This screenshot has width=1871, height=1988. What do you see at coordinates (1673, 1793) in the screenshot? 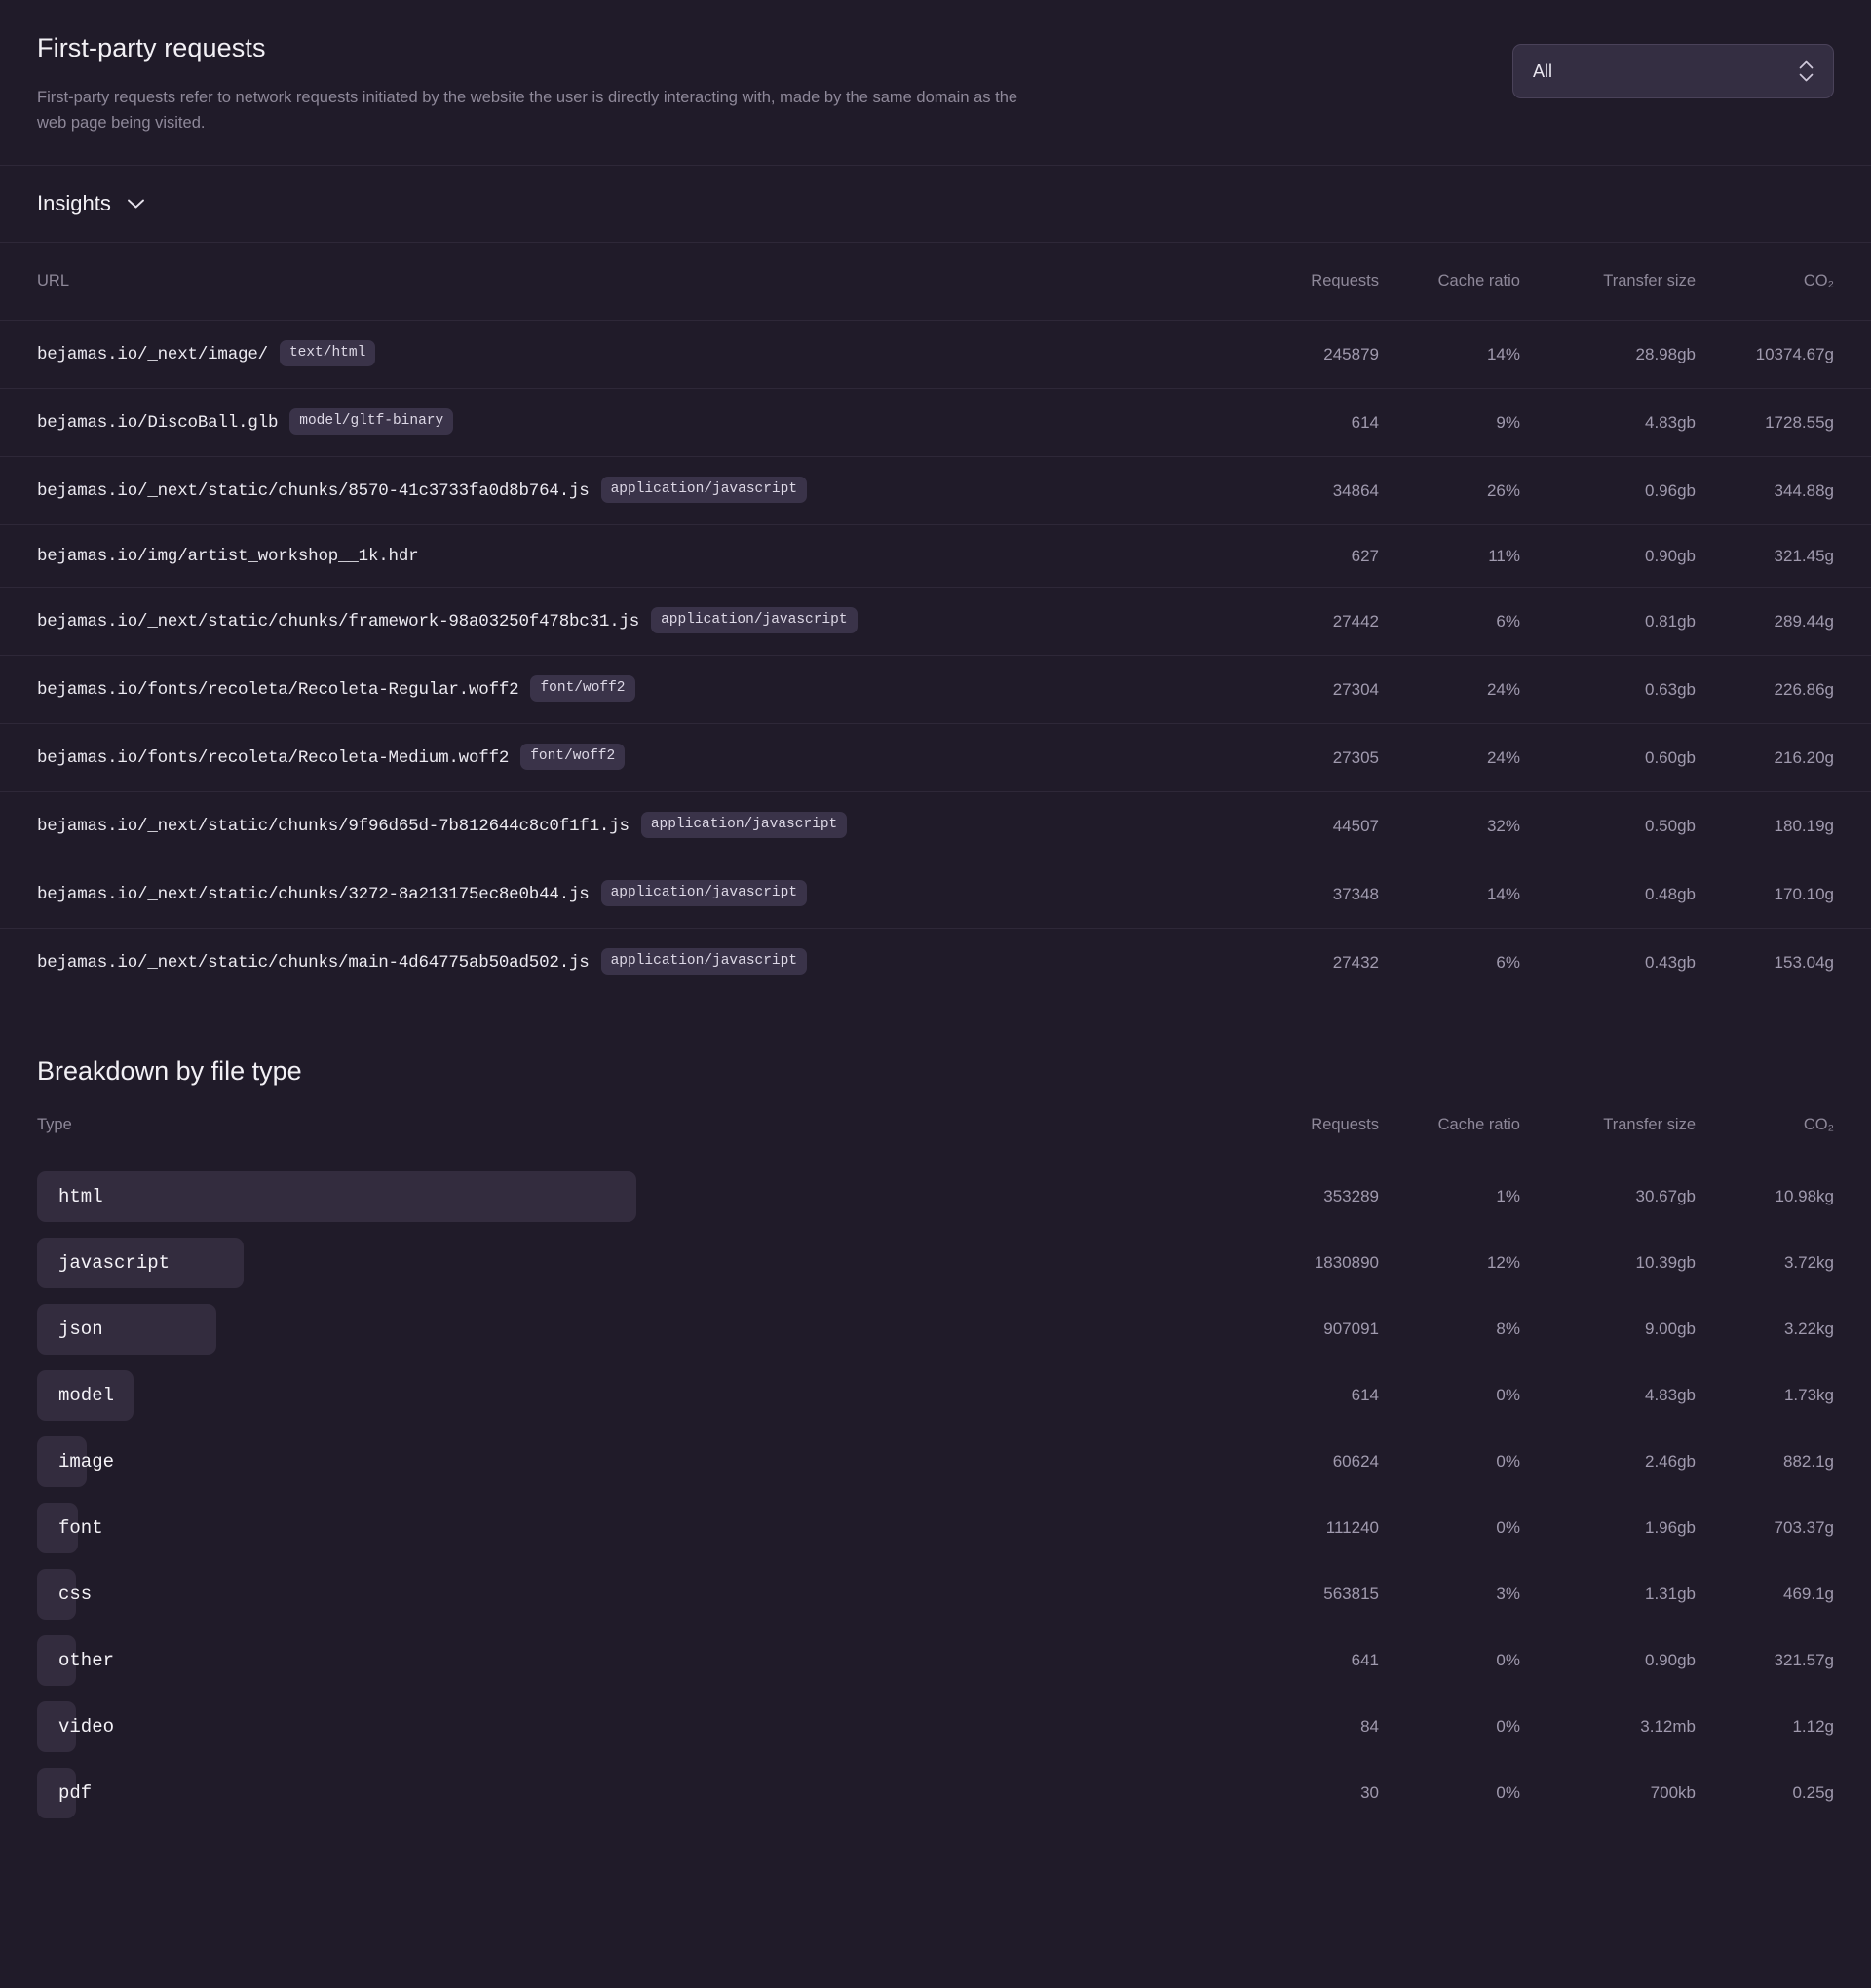
I see `bd-transfer-size-cell: 700kb` at bounding box center [1673, 1793].